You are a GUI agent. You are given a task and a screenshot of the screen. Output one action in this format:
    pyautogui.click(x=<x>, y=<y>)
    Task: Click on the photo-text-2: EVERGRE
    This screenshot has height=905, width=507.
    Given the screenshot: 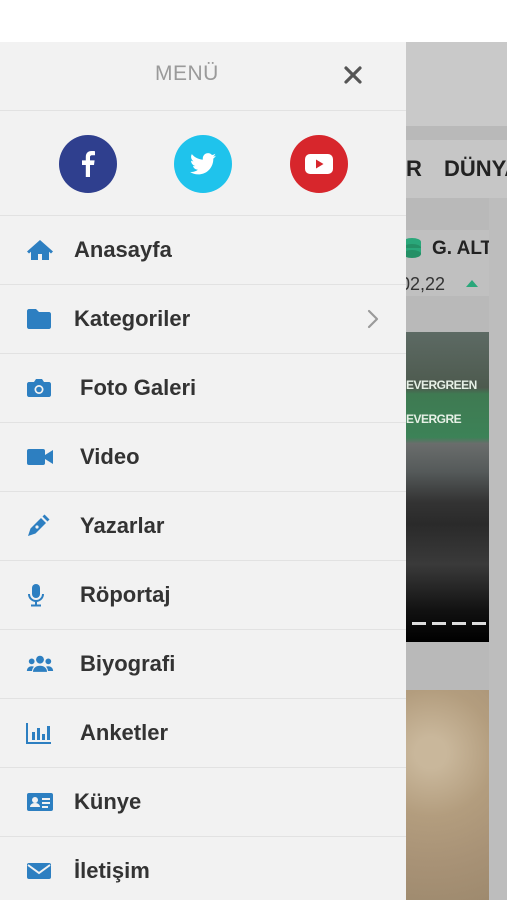 What is the action you would take?
    pyautogui.click(x=434, y=419)
    